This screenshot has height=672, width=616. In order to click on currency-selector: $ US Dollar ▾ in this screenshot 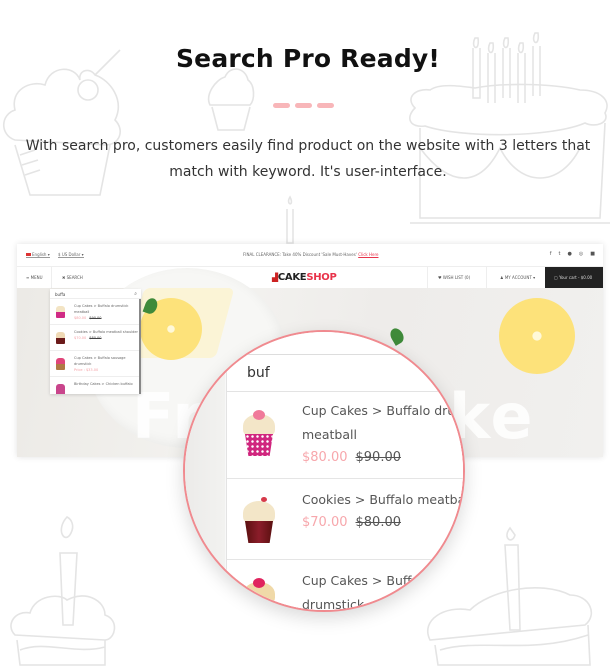, I will do `click(71, 255)`.